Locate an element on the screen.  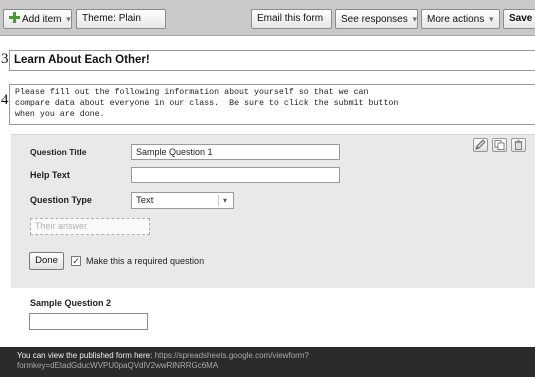
delete-icon is located at coordinates (518, 145).